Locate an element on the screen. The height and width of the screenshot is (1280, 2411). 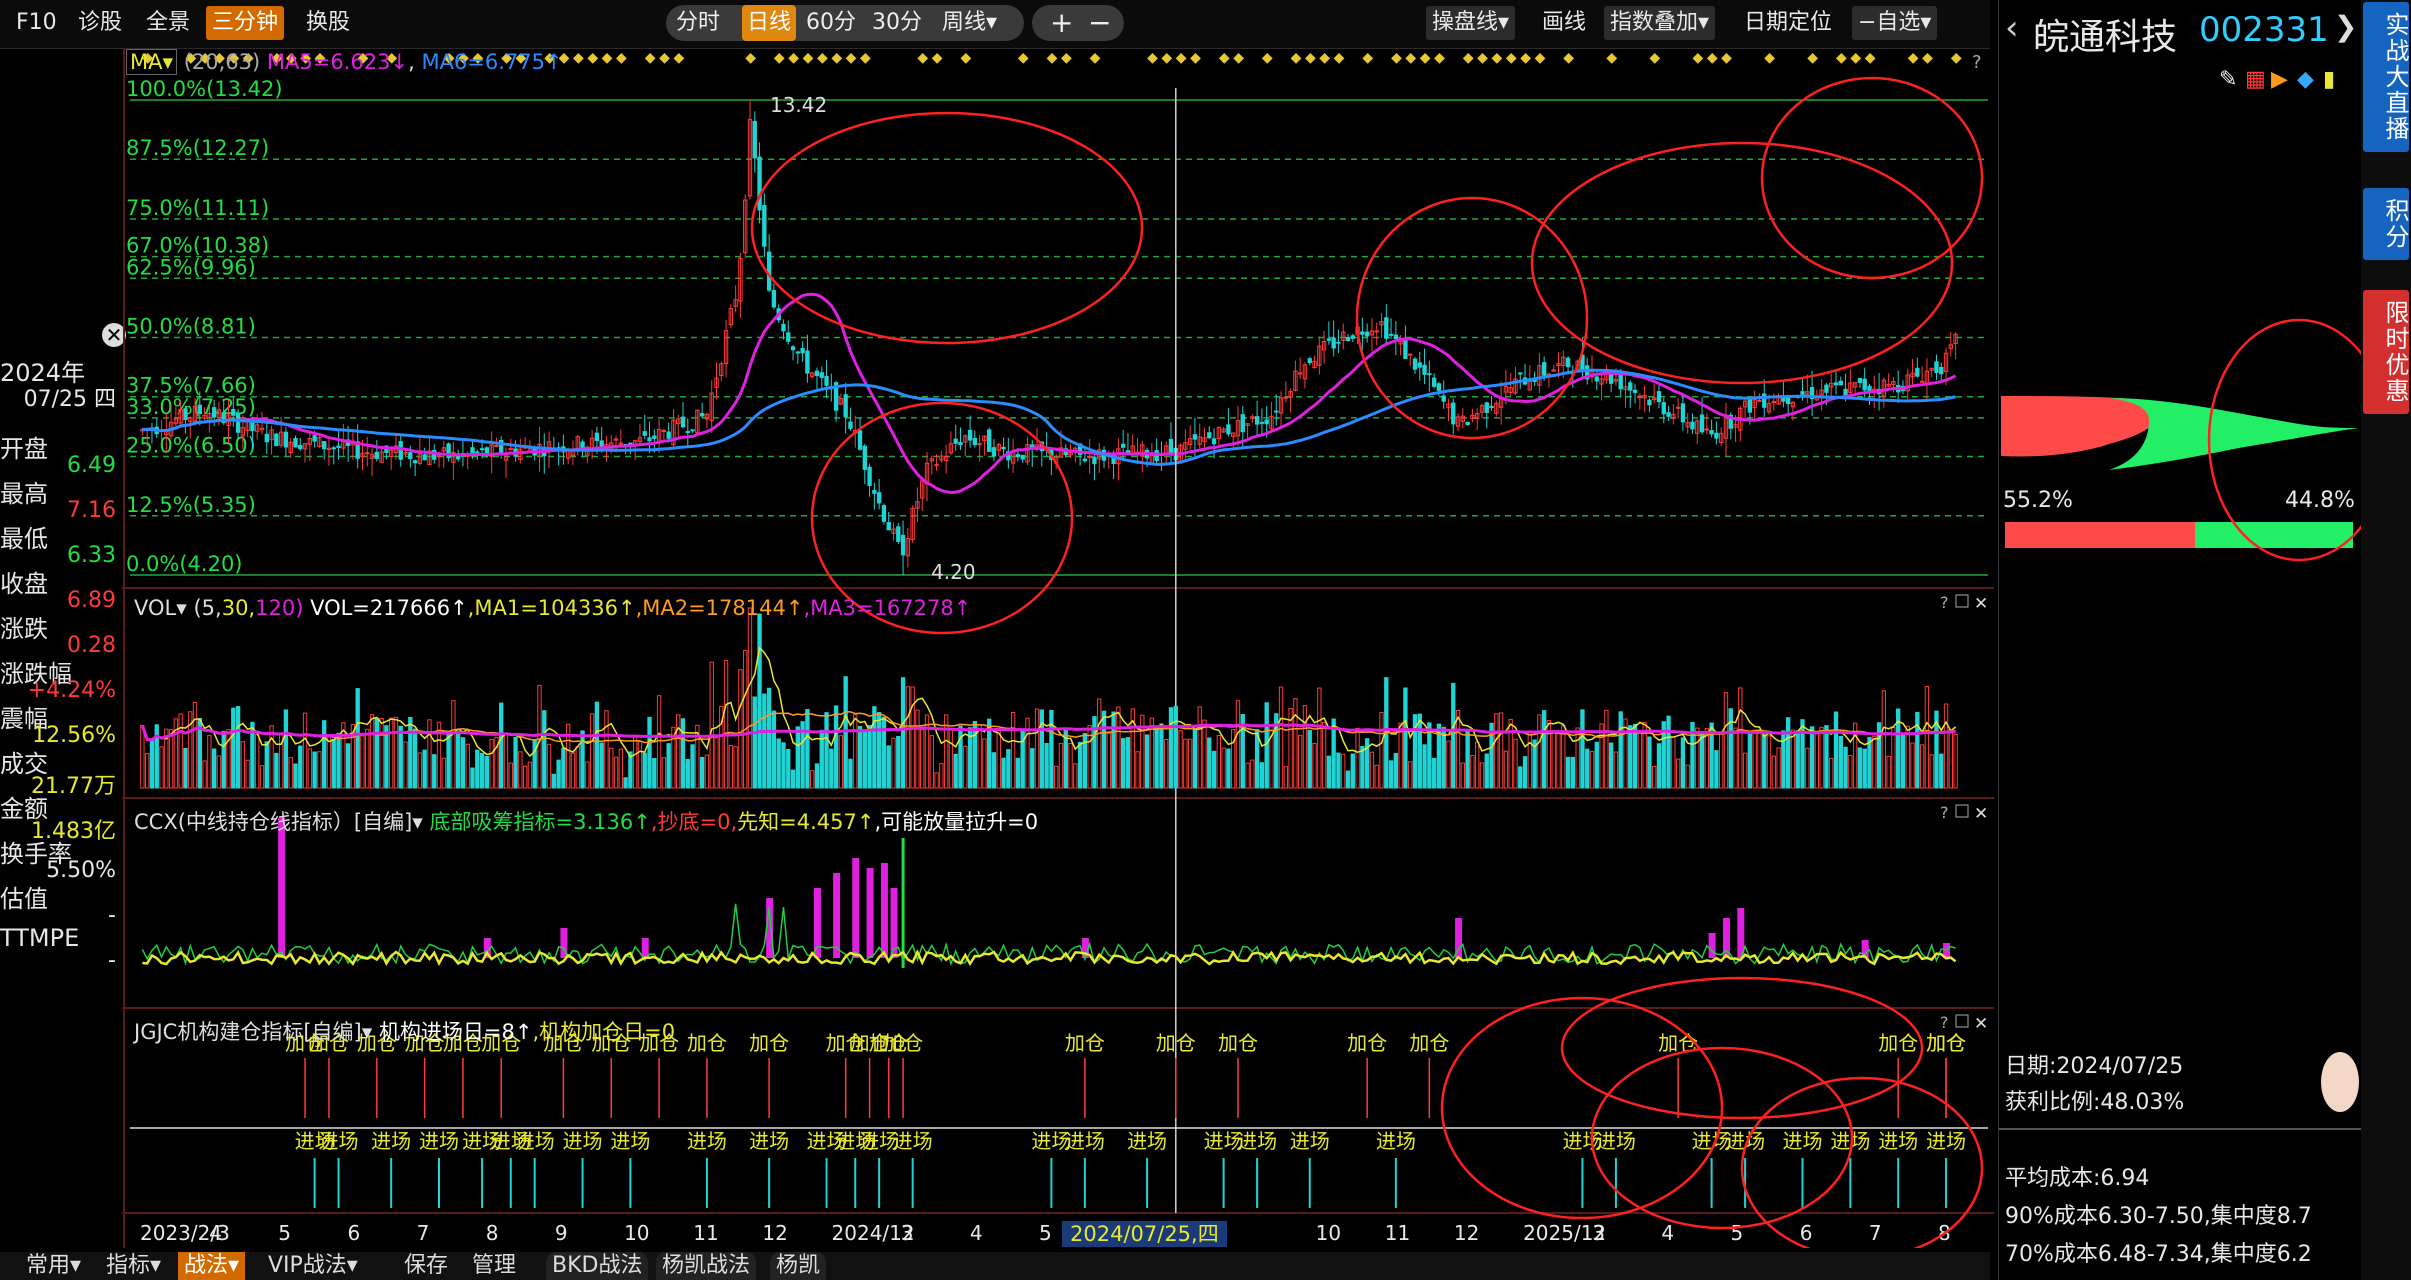
jgjc-dropdown: JGJC机构建仓指标[自编]▾ is located at coordinates (253, 1032).